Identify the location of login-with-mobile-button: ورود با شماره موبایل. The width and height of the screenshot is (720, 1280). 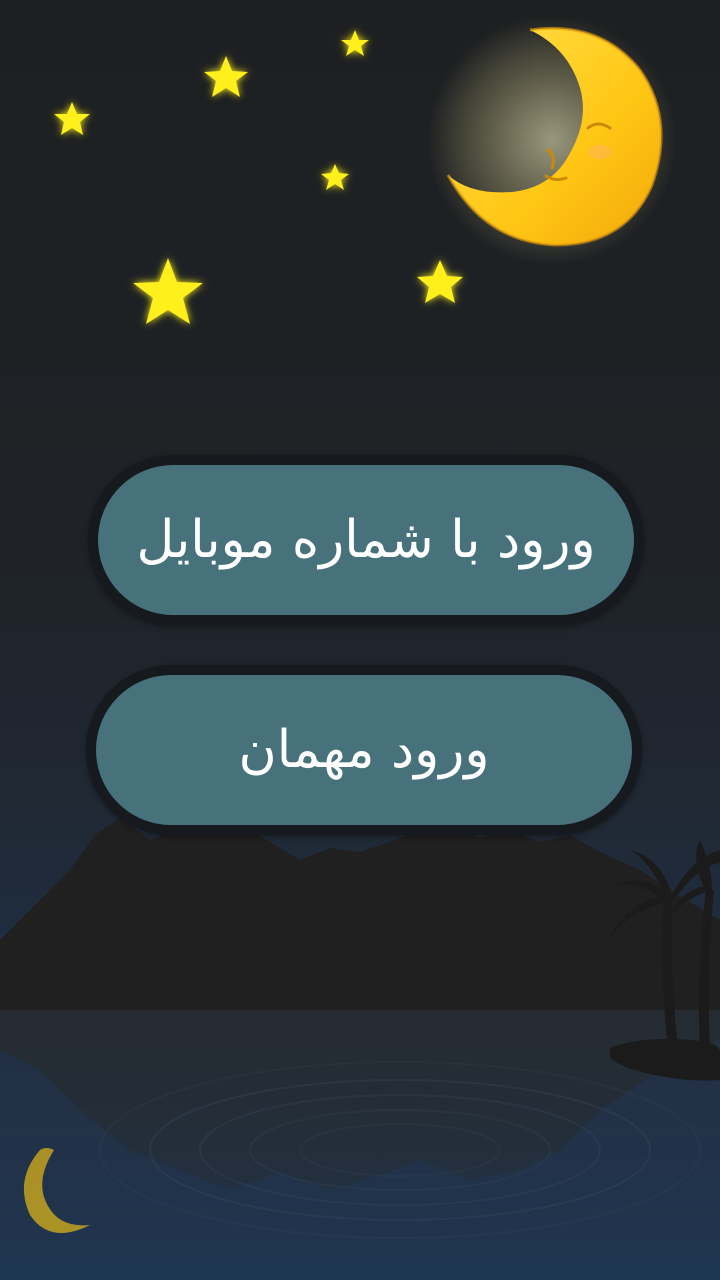
(366, 540).